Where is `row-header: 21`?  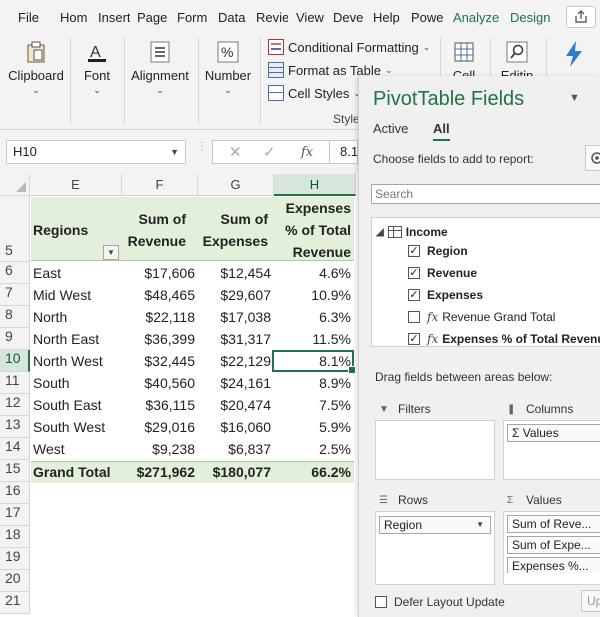
row-header: 21 is located at coordinates (15, 603).